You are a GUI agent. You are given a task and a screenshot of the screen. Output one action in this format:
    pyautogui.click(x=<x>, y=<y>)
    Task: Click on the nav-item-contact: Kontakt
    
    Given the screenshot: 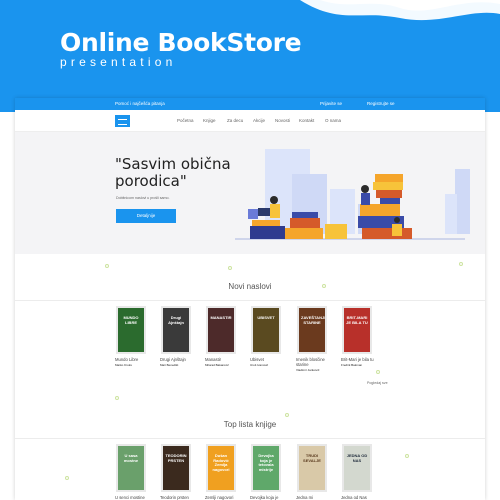 What is the action you would take?
    pyautogui.click(x=306, y=120)
    